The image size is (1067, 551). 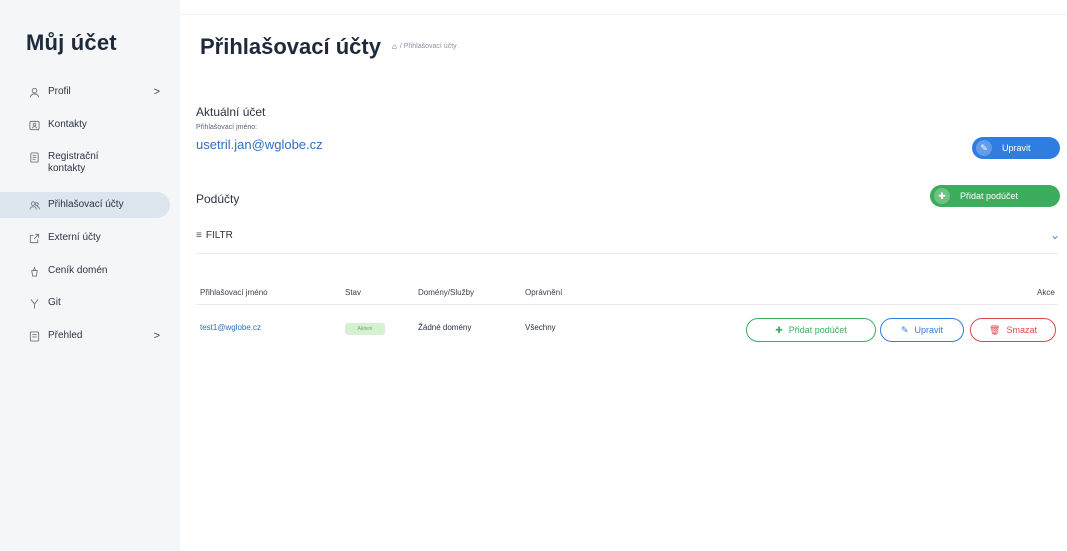 I want to click on edit-account-button: ✎ Upravit, so click(x=1016, y=148).